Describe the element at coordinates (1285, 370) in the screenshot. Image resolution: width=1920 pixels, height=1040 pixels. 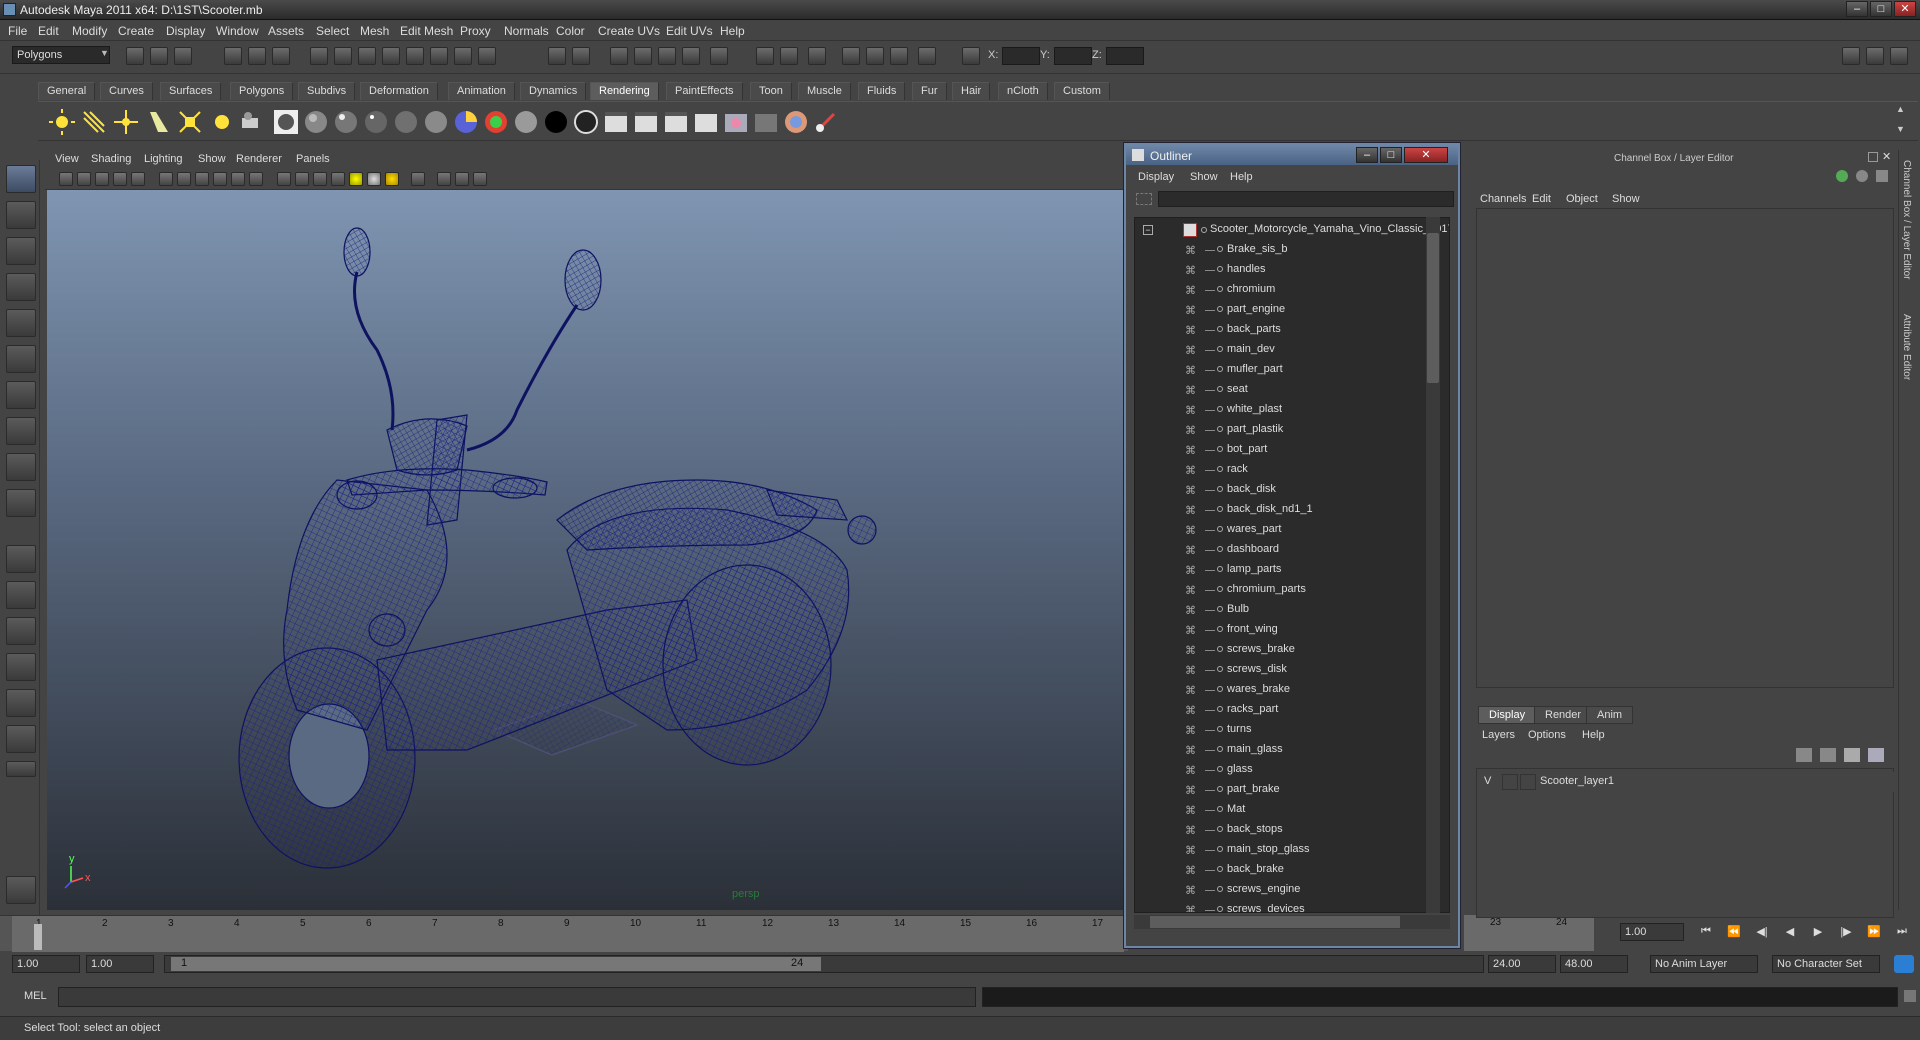
I see `list-item: ⌘ mufler_part` at that location.